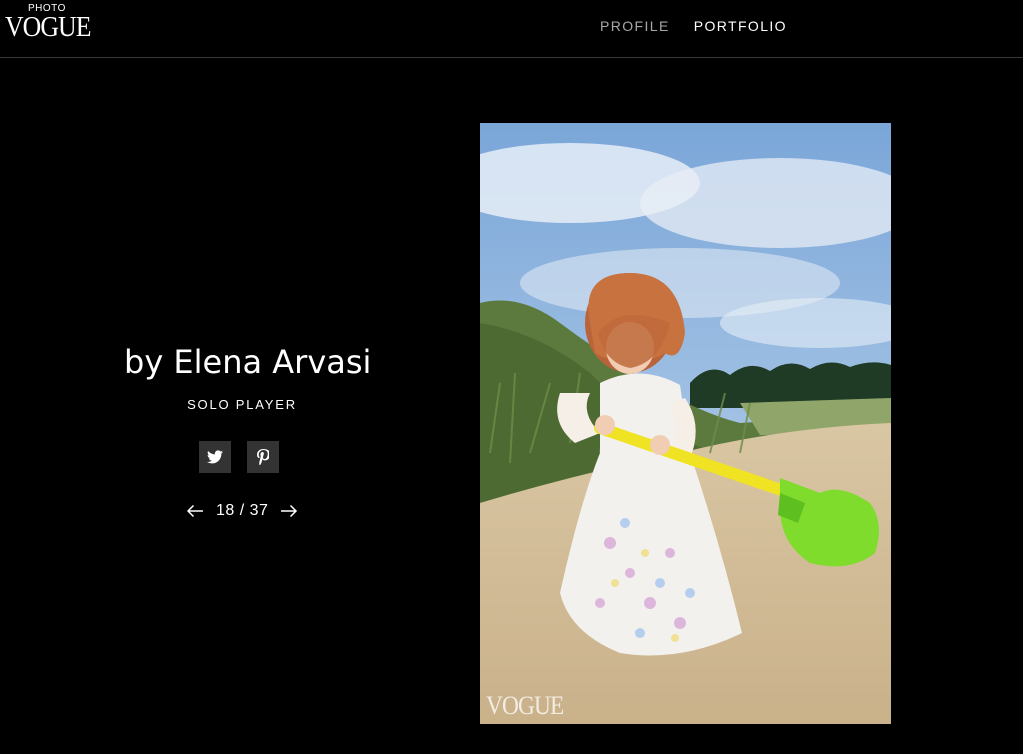 This screenshot has width=1023, height=754. I want to click on arrow-left-icon, so click(194, 511).